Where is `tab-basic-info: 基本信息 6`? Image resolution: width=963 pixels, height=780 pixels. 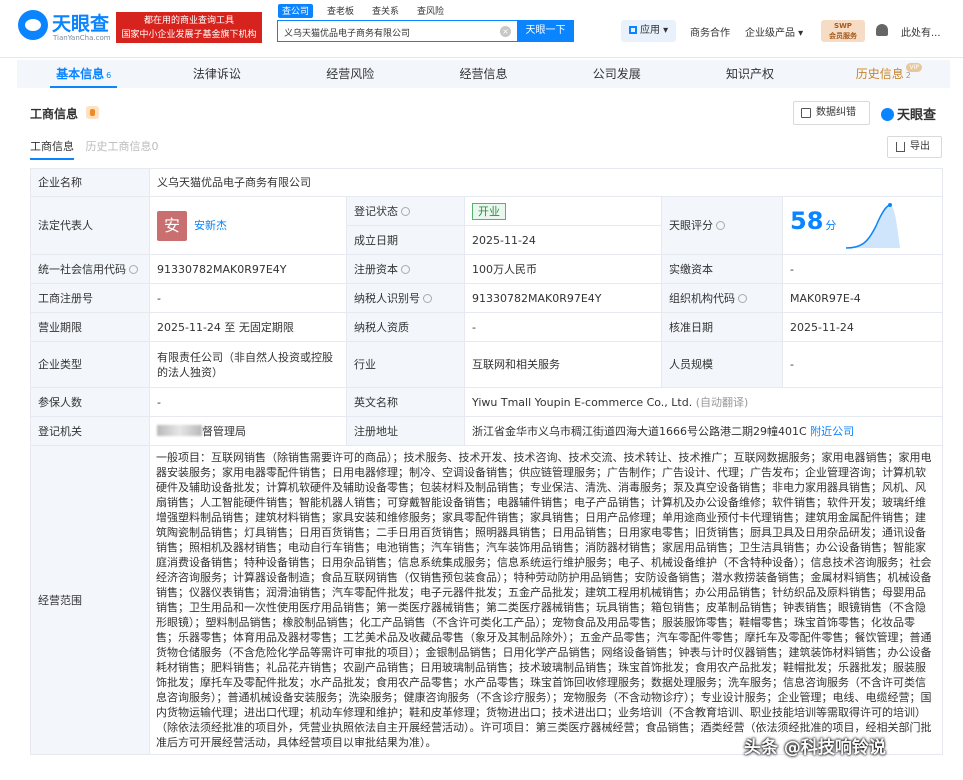
tab-basic-info: 基本信息 6 is located at coordinates (83, 74).